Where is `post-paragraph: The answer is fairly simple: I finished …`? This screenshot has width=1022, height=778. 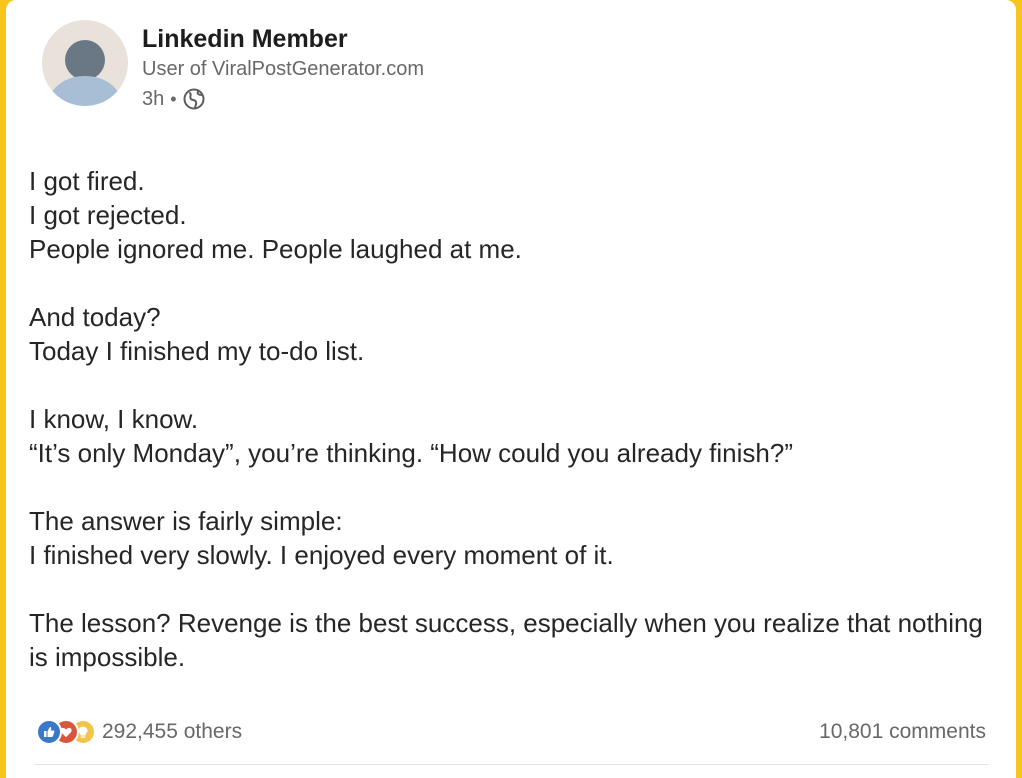 post-paragraph: The answer is fairly simple: I finished … is located at coordinates (509, 538).